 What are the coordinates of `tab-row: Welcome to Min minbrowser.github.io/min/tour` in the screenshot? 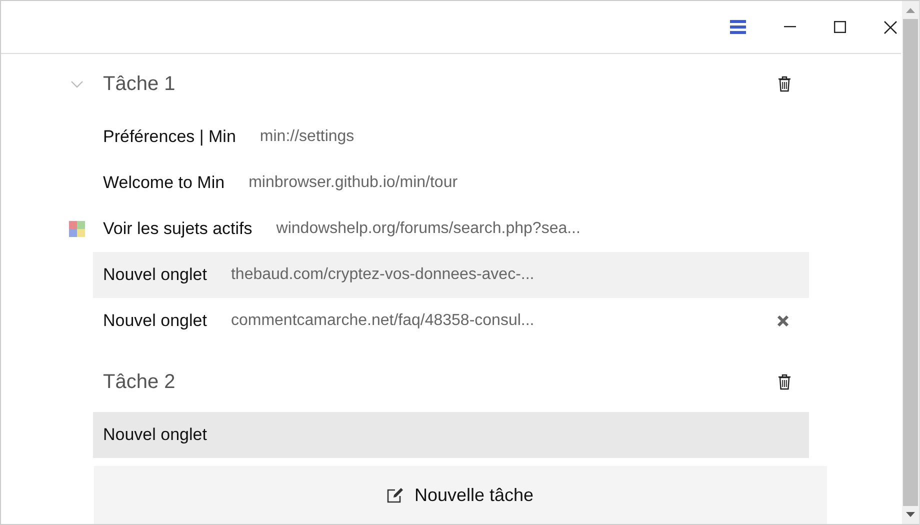 It's located at (451, 183).